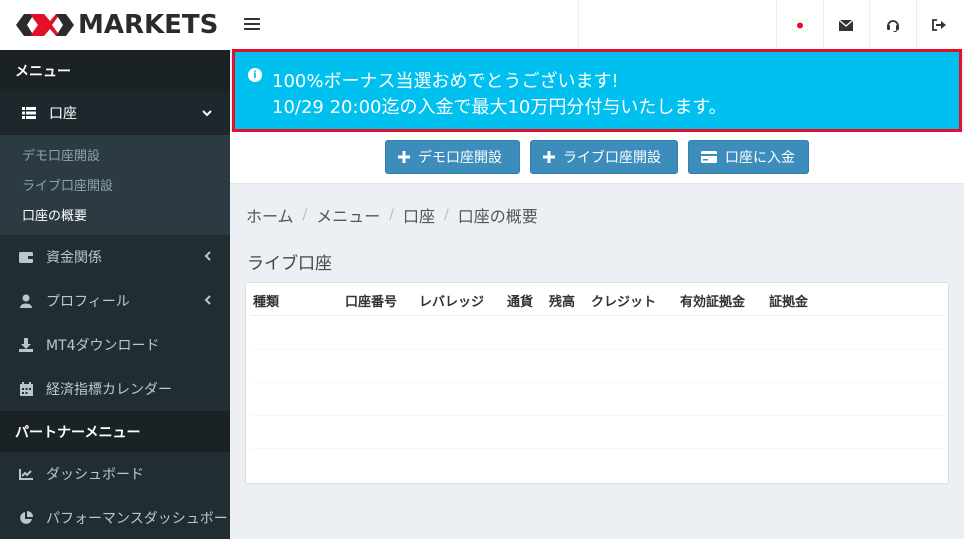  I want to click on breadcrumb-account: 口座, so click(419, 215).